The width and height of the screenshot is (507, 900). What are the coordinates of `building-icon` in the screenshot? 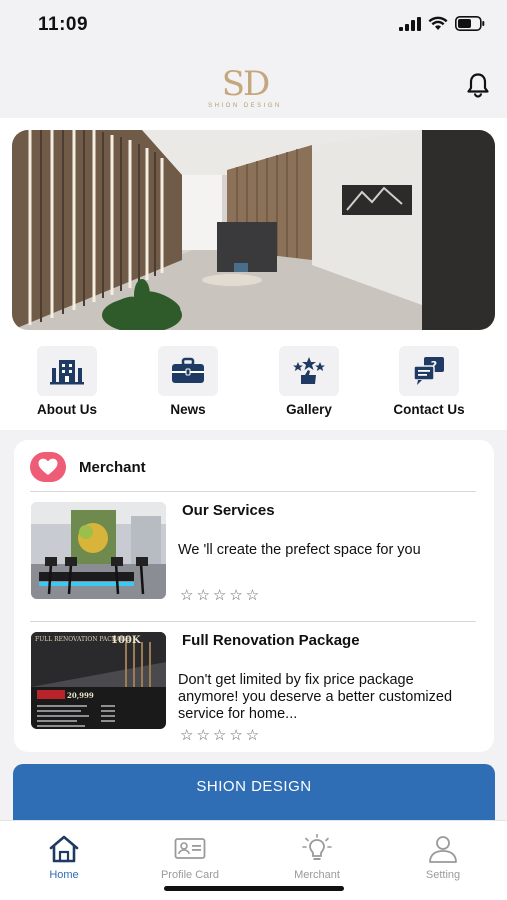 It's located at (67, 372).